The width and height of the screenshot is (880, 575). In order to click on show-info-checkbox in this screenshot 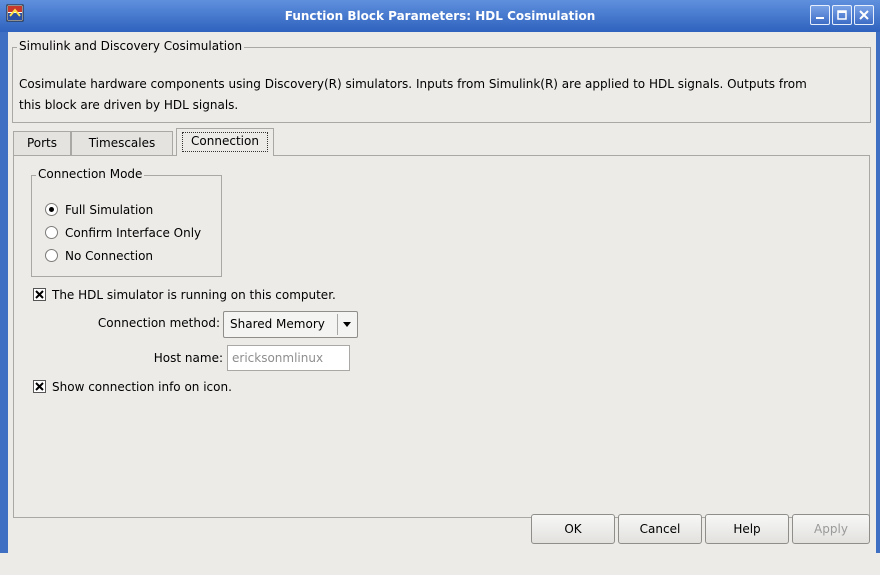, I will do `click(39, 386)`.